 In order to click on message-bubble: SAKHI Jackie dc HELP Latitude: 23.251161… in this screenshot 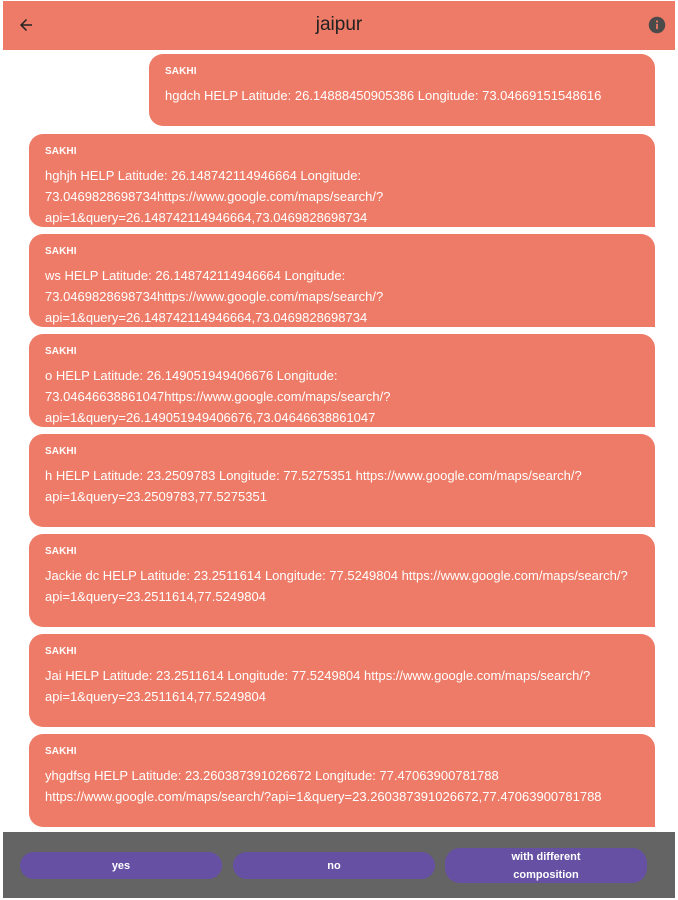, I will do `click(342, 580)`.